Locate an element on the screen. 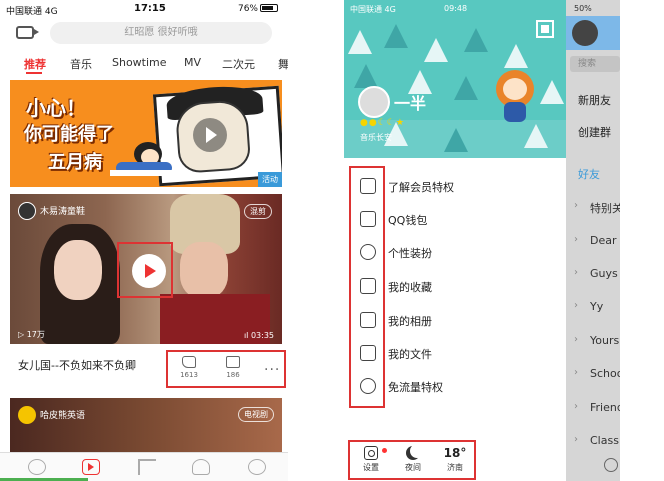 The height and width of the screenshot is (481, 664). group-item: Class is located at coordinates (604, 440).